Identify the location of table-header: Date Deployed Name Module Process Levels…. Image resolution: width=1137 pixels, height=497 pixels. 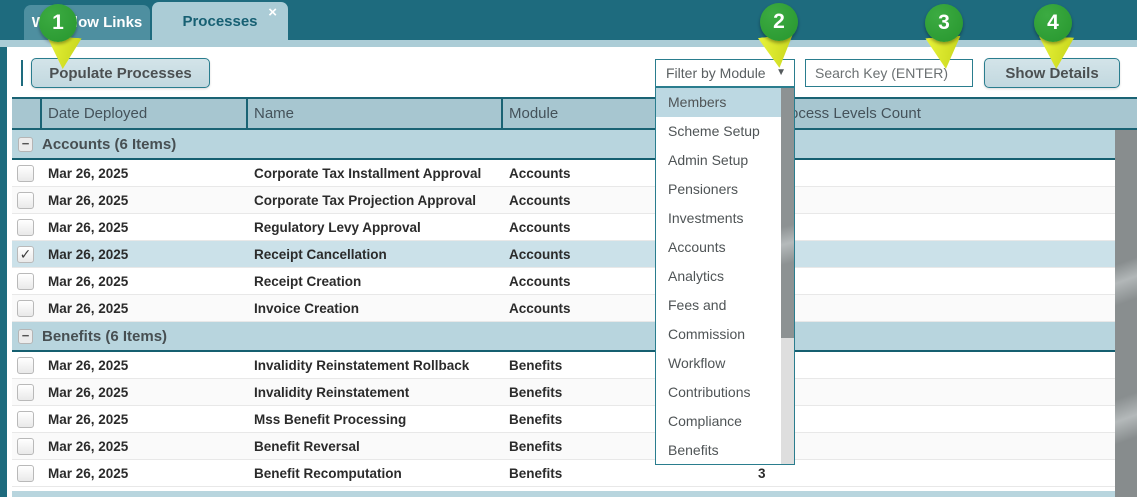
(574, 113).